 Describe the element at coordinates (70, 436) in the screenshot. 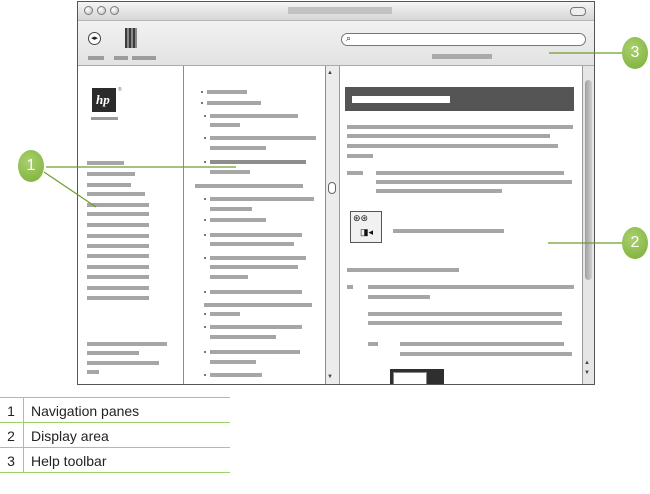

I see `legend-label: Display area` at that location.